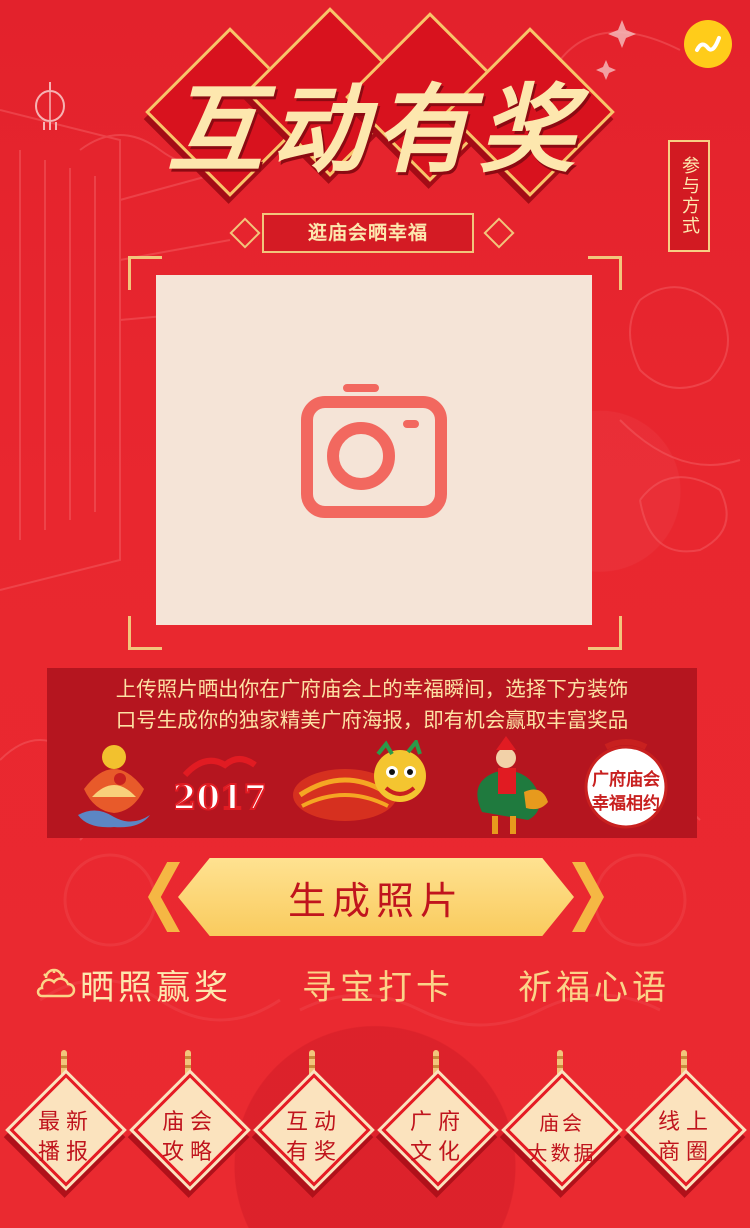  I want to click on nav-label-line: 广府, so click(437, 1122).